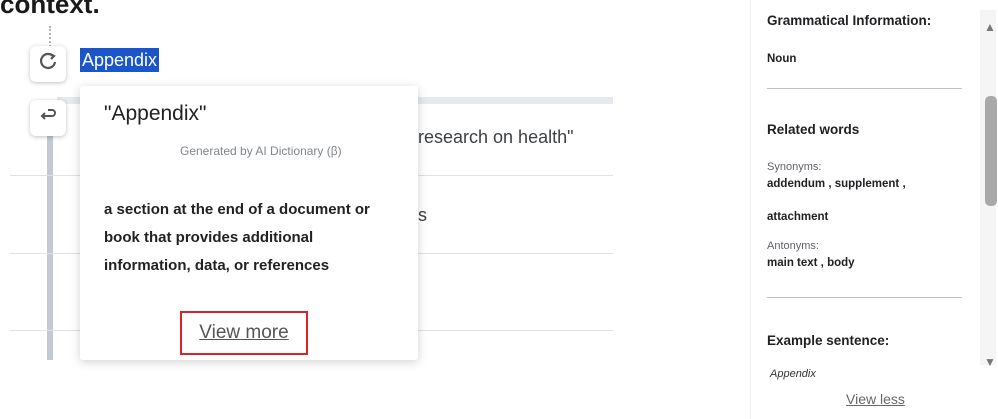 Image resolution: width=998 pixels, height=419 pixels. I want to click on synonyms-label: Synonyms:, so click(794, 167).